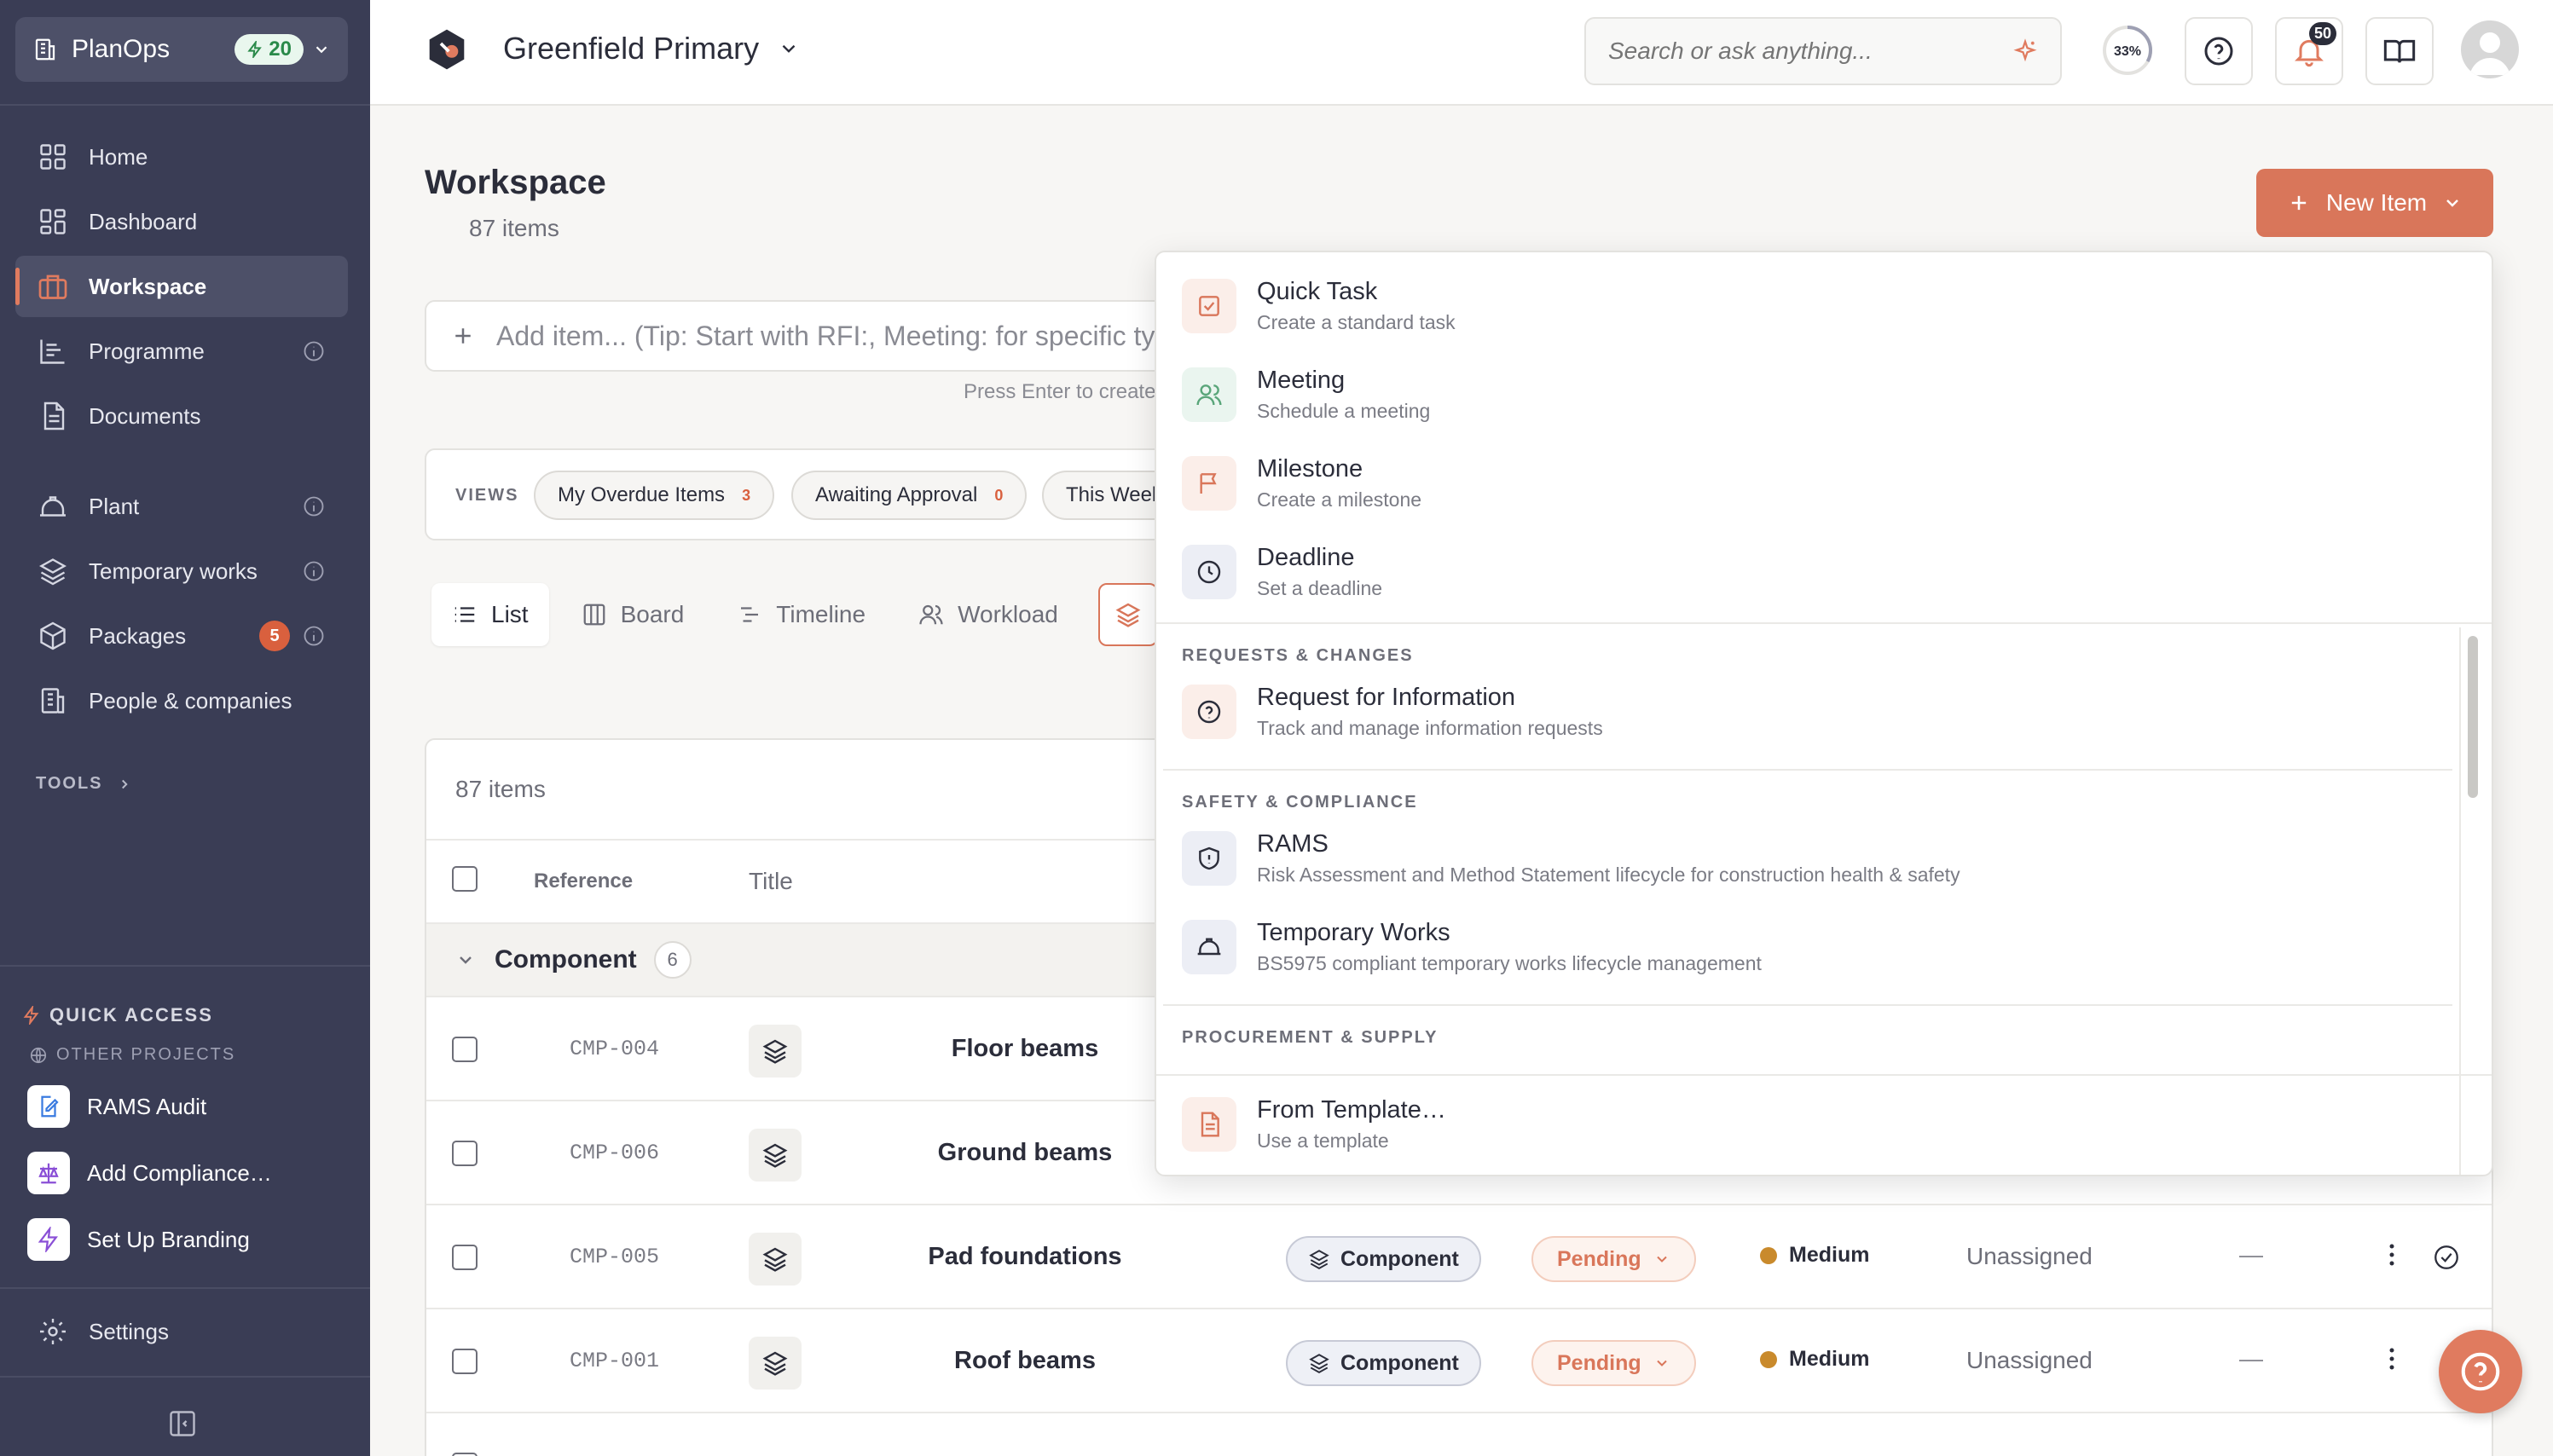 This screenshot has height=1456, width=2553. What do you see at coordinates (1317, 291) in the screenshot?
I see `menu-item-label: Quick Task` at bounding box center [1317, 291].